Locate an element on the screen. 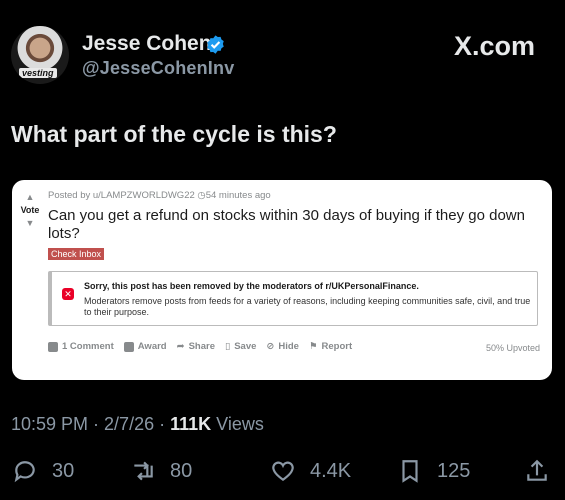  downvote-icon: ▼ is located at coordinates (30, 223).